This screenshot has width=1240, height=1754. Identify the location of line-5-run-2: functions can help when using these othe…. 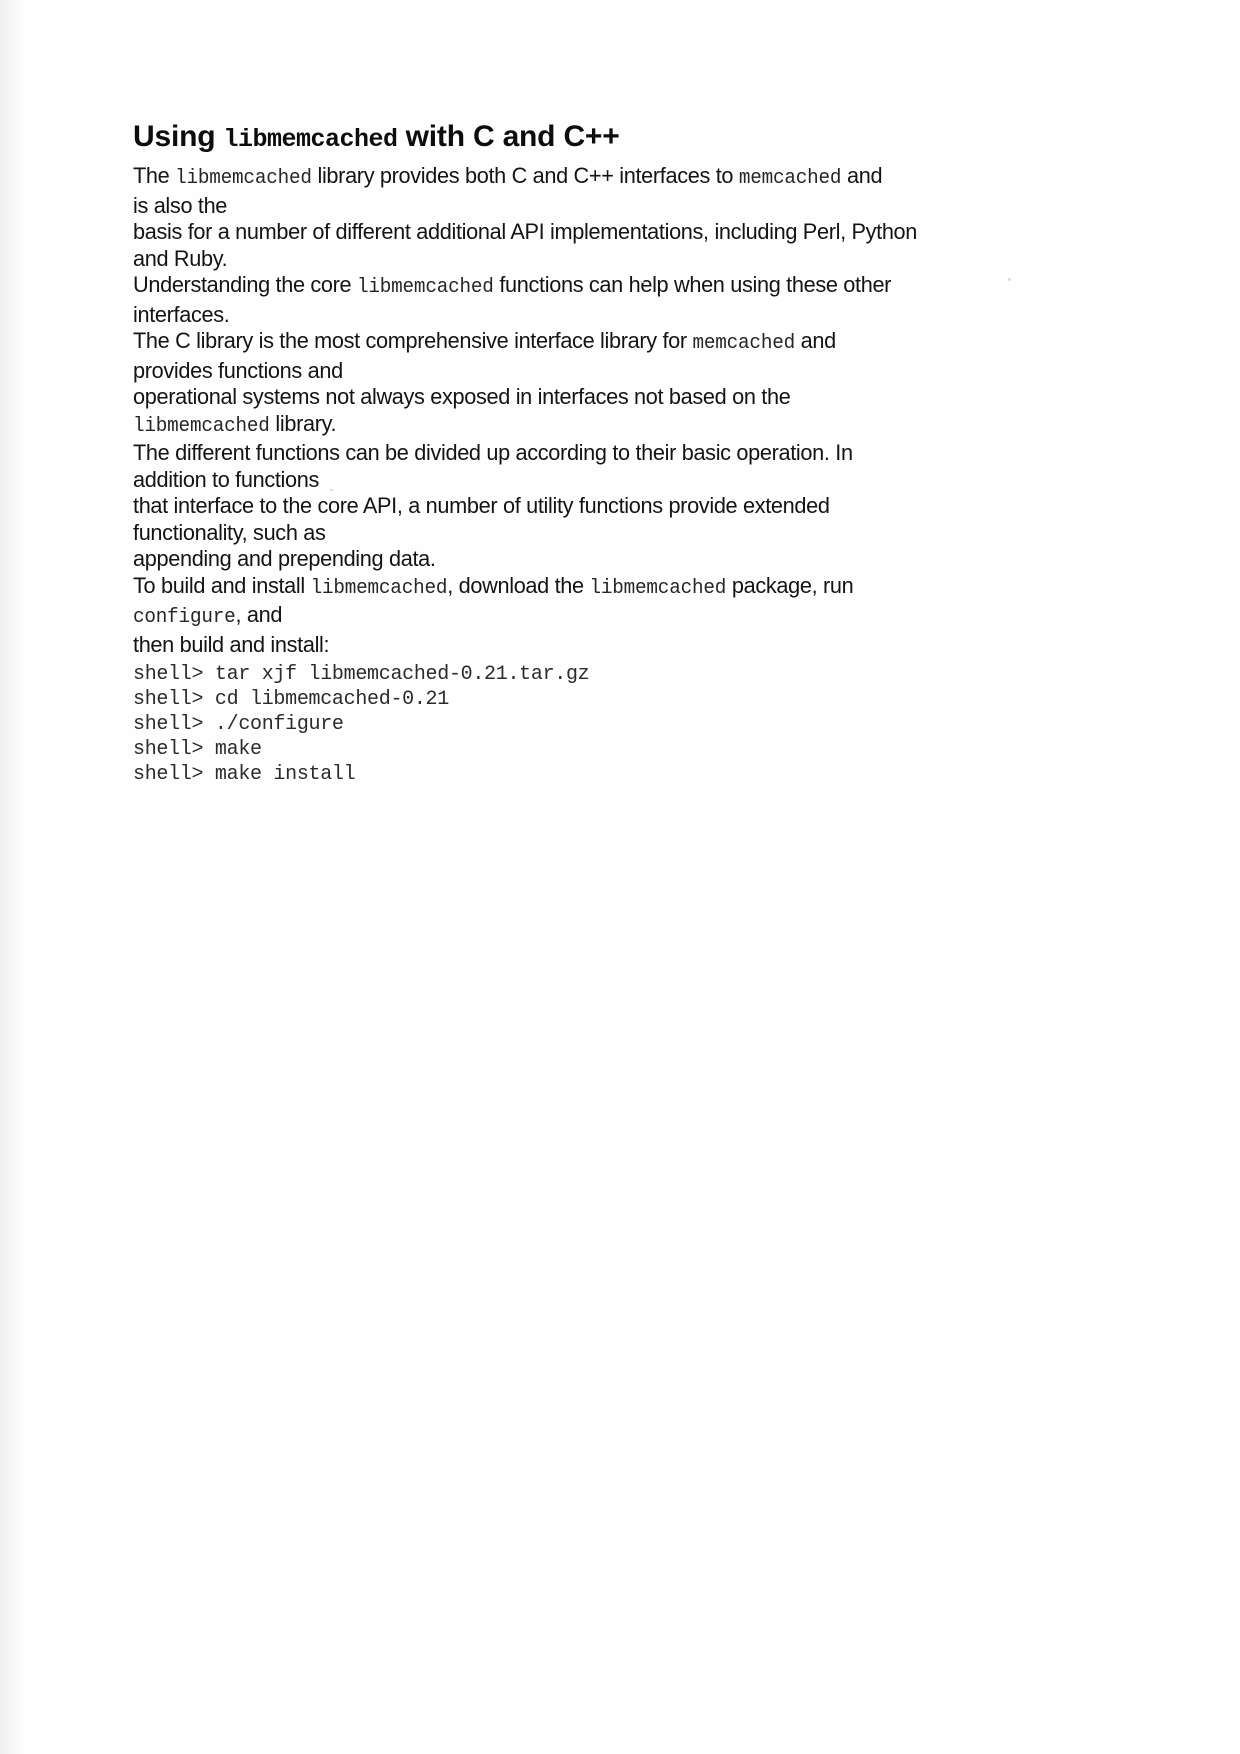
(692, 284).